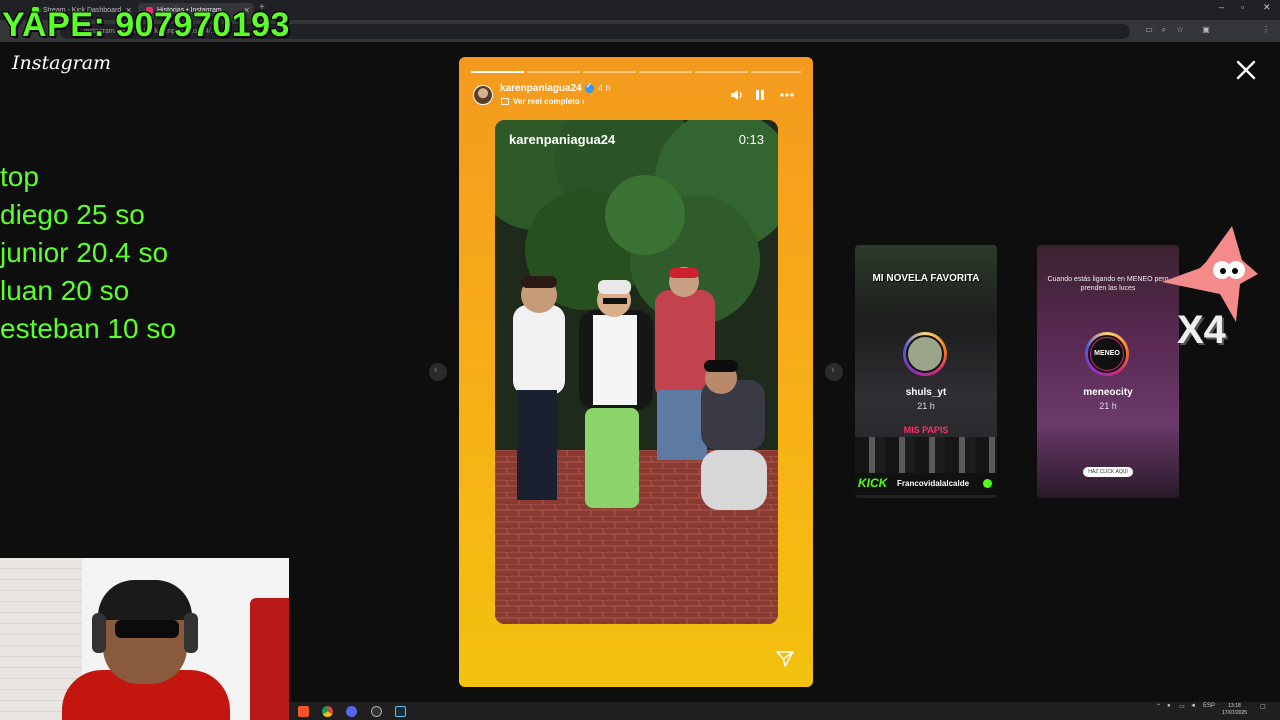 The width and height of the screenshot is (1280, 720). I want to click on discord-icon, so click(351, 711).